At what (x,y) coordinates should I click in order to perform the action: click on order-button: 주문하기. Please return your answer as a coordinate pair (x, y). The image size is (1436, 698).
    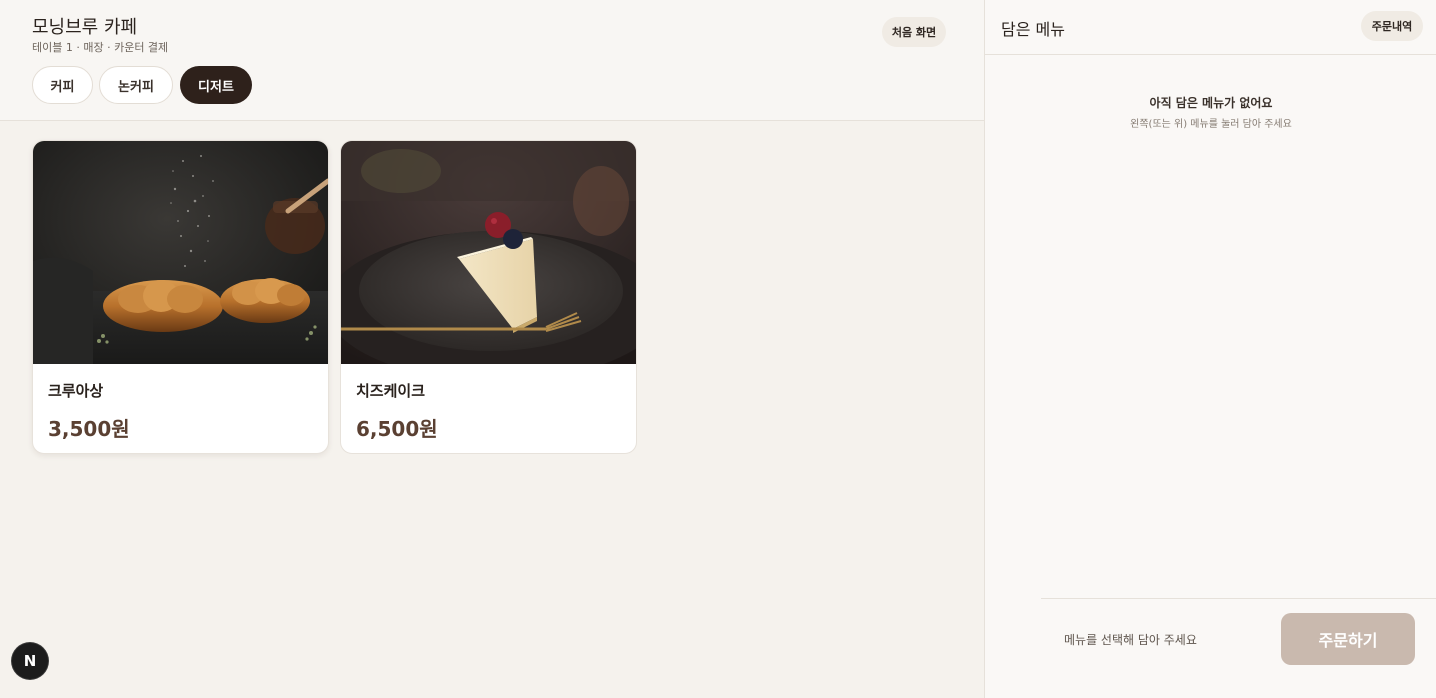
    Looking at the image, I should click on (1348, 639).